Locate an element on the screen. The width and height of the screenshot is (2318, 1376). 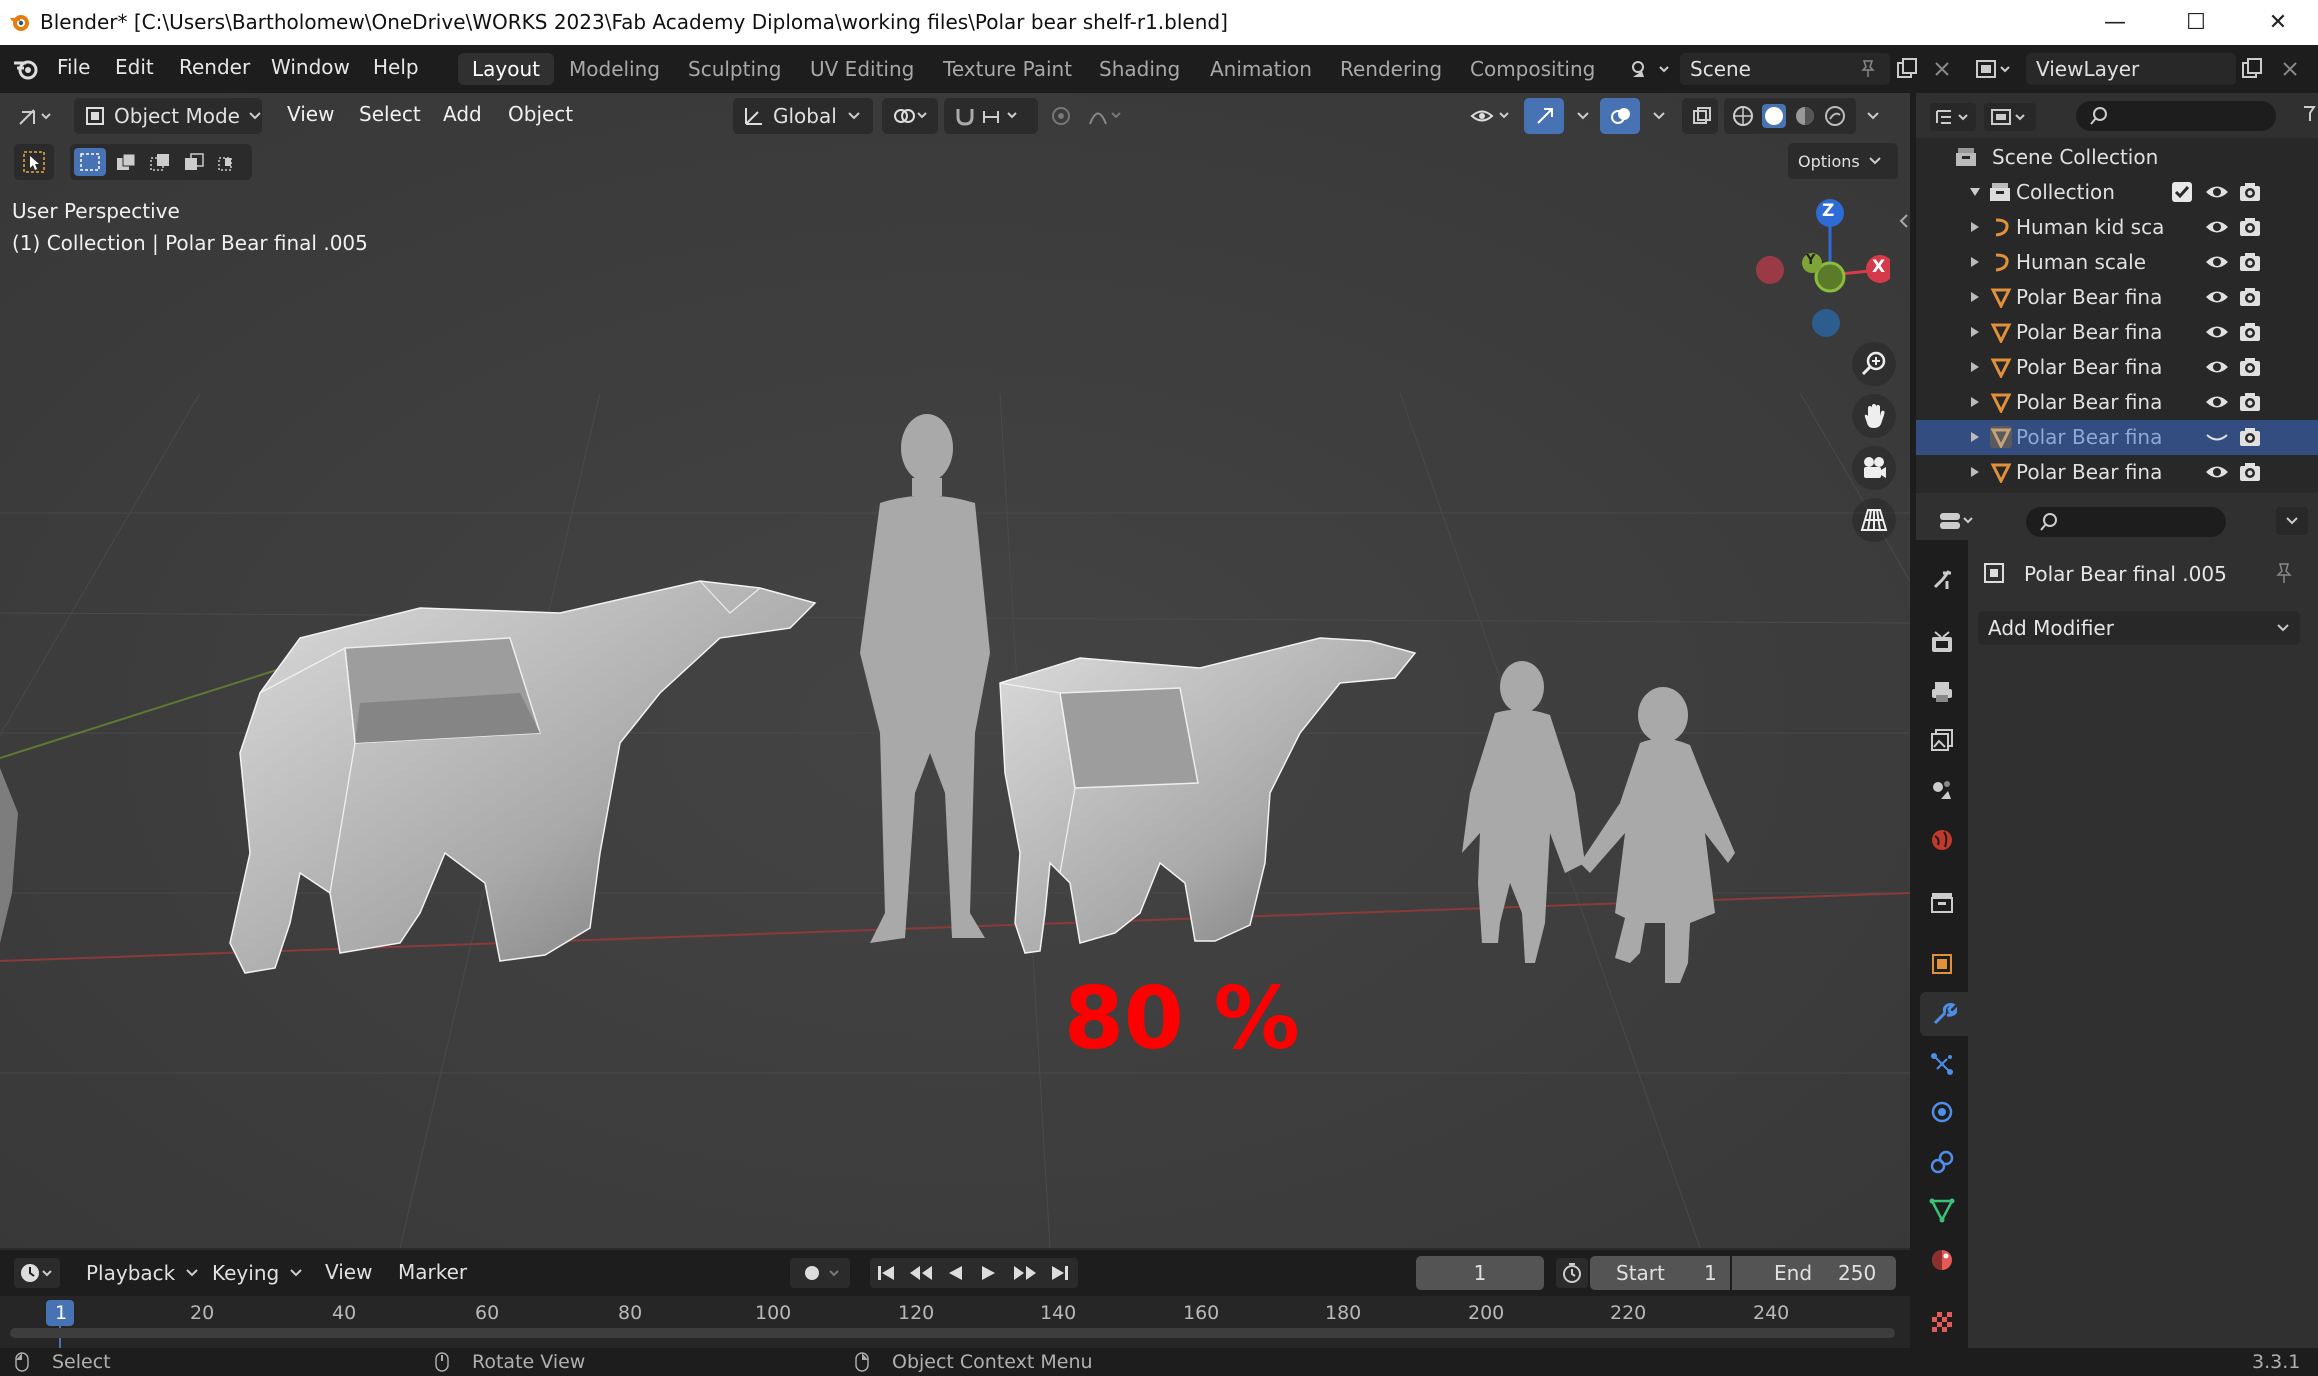
camera-view-button is located at coordinates (1874, 468).